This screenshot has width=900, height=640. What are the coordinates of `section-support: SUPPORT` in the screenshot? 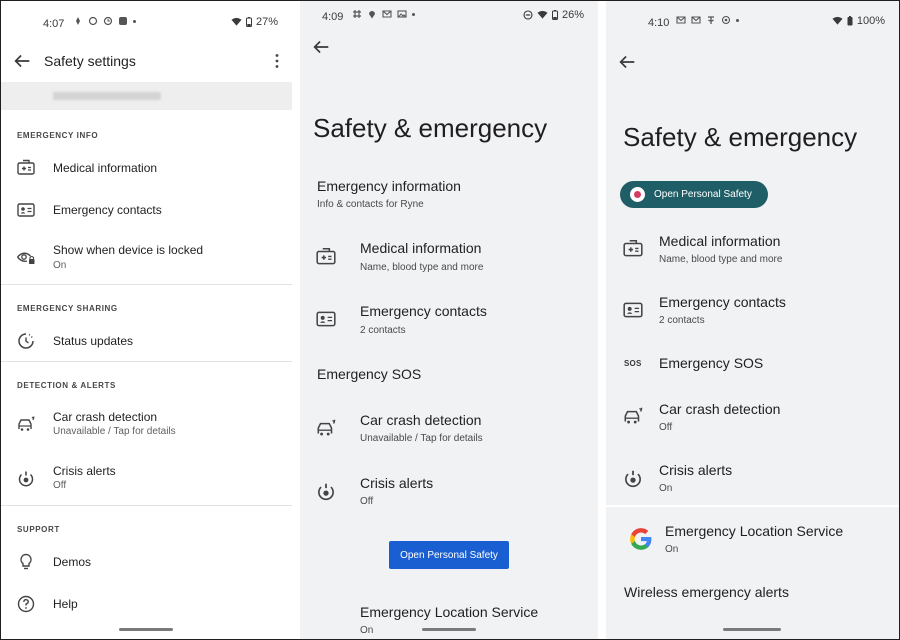 It's located at (38, 529).